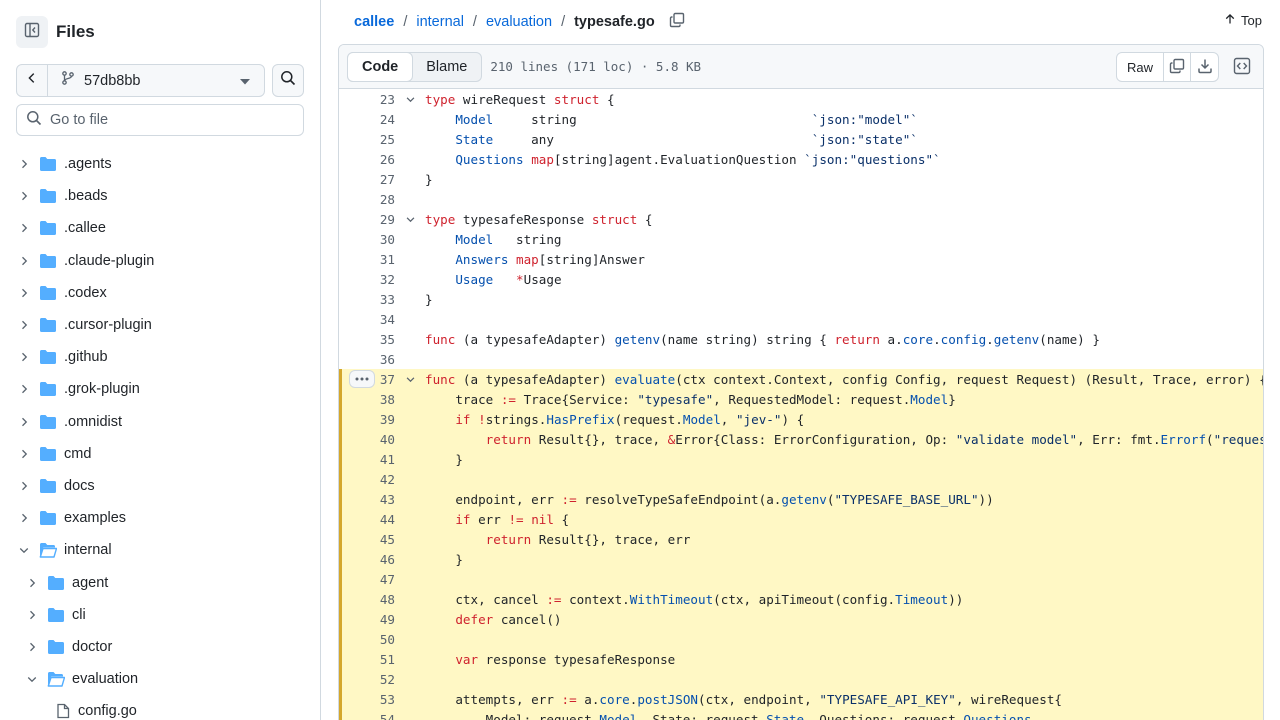 The height and width of the screenshot is (720, 1280). What do you see at coordinates (362, 379) in the screenshot?
I see `line-options-button` at bounding box center [362, 379].